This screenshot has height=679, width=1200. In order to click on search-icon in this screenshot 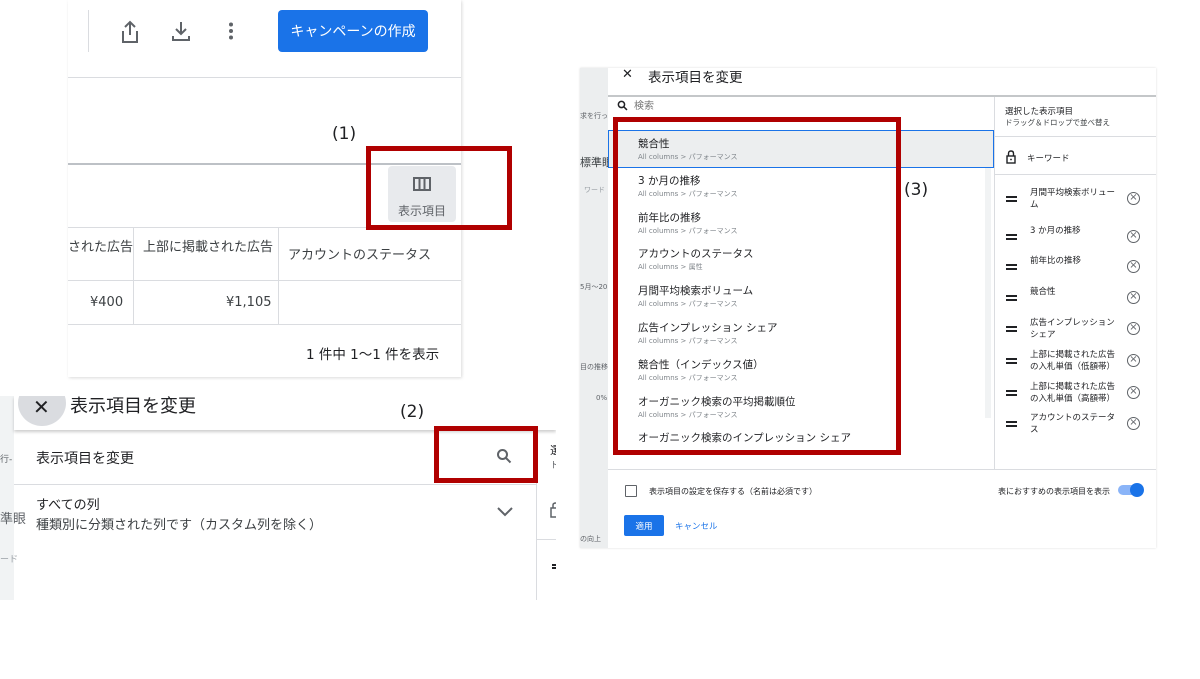, I will do `click(622, 105)`.